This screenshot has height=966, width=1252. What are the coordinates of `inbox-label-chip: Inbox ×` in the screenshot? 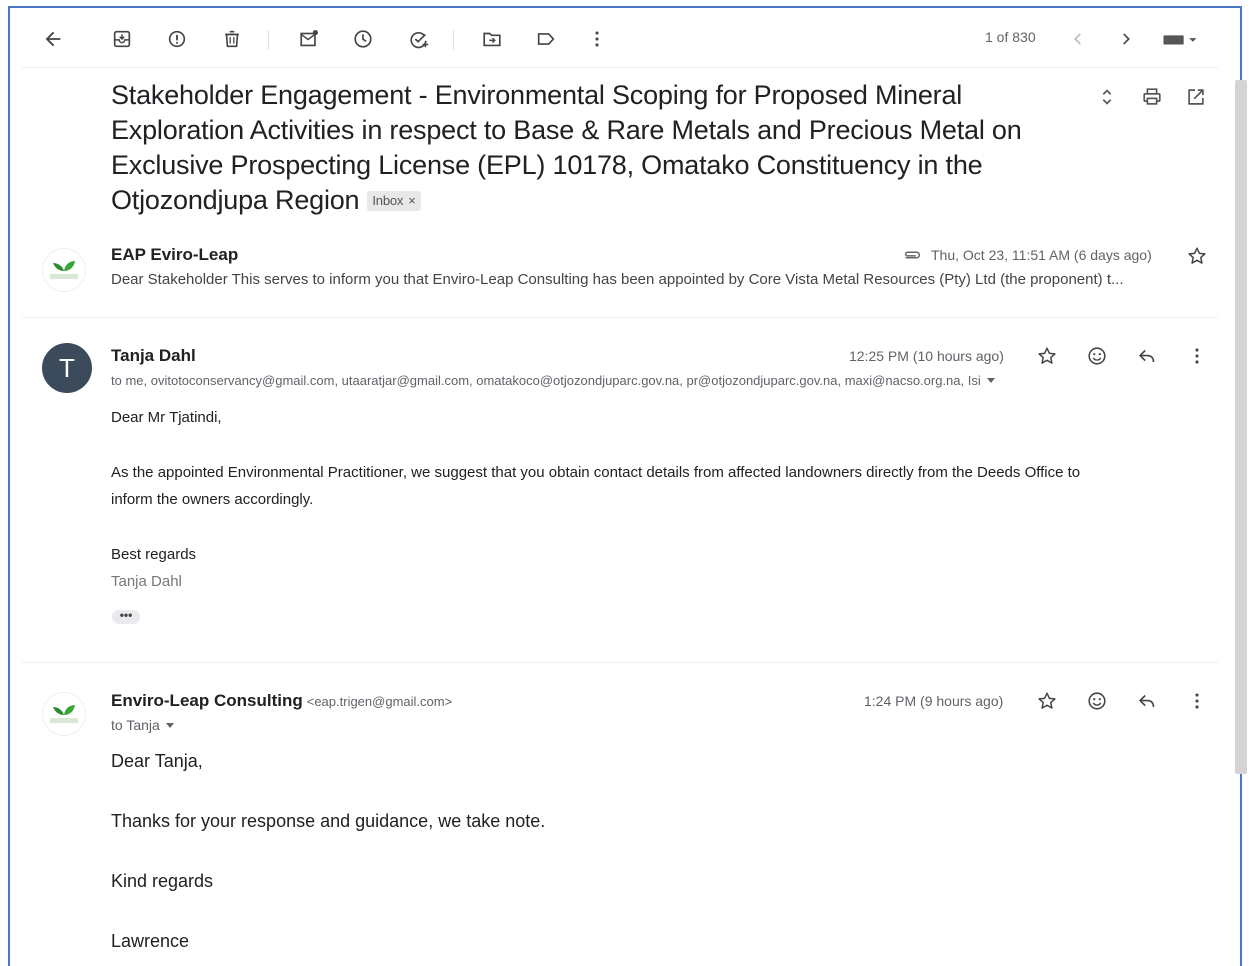 It's located at (394, 201).